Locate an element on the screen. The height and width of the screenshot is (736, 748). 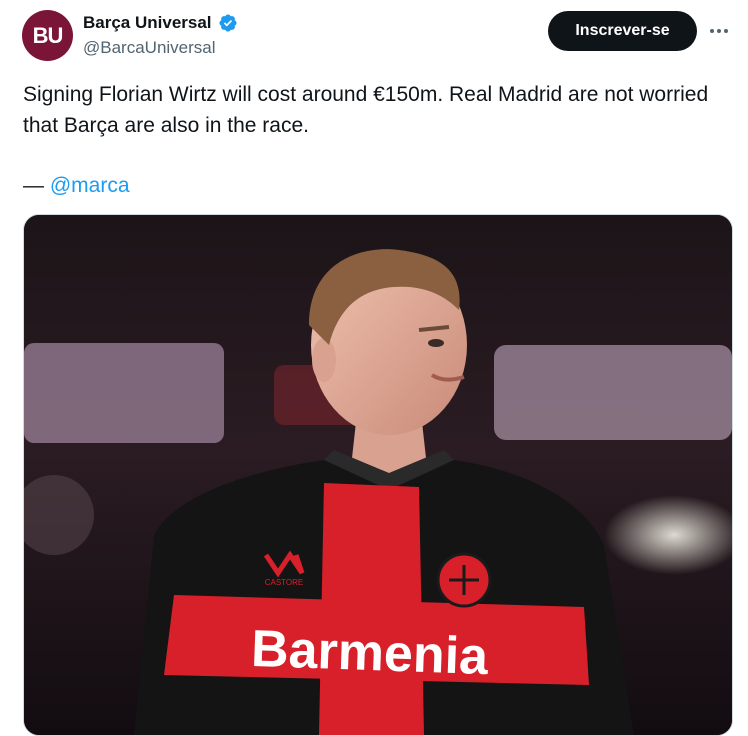
avatar: BU is located at coordinates (47, 35).